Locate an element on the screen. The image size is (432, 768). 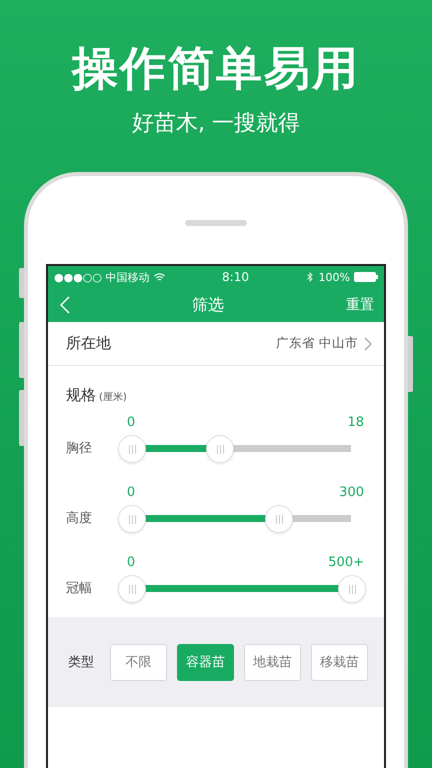
bluetooth-icon is located at coordinates (309, 277).